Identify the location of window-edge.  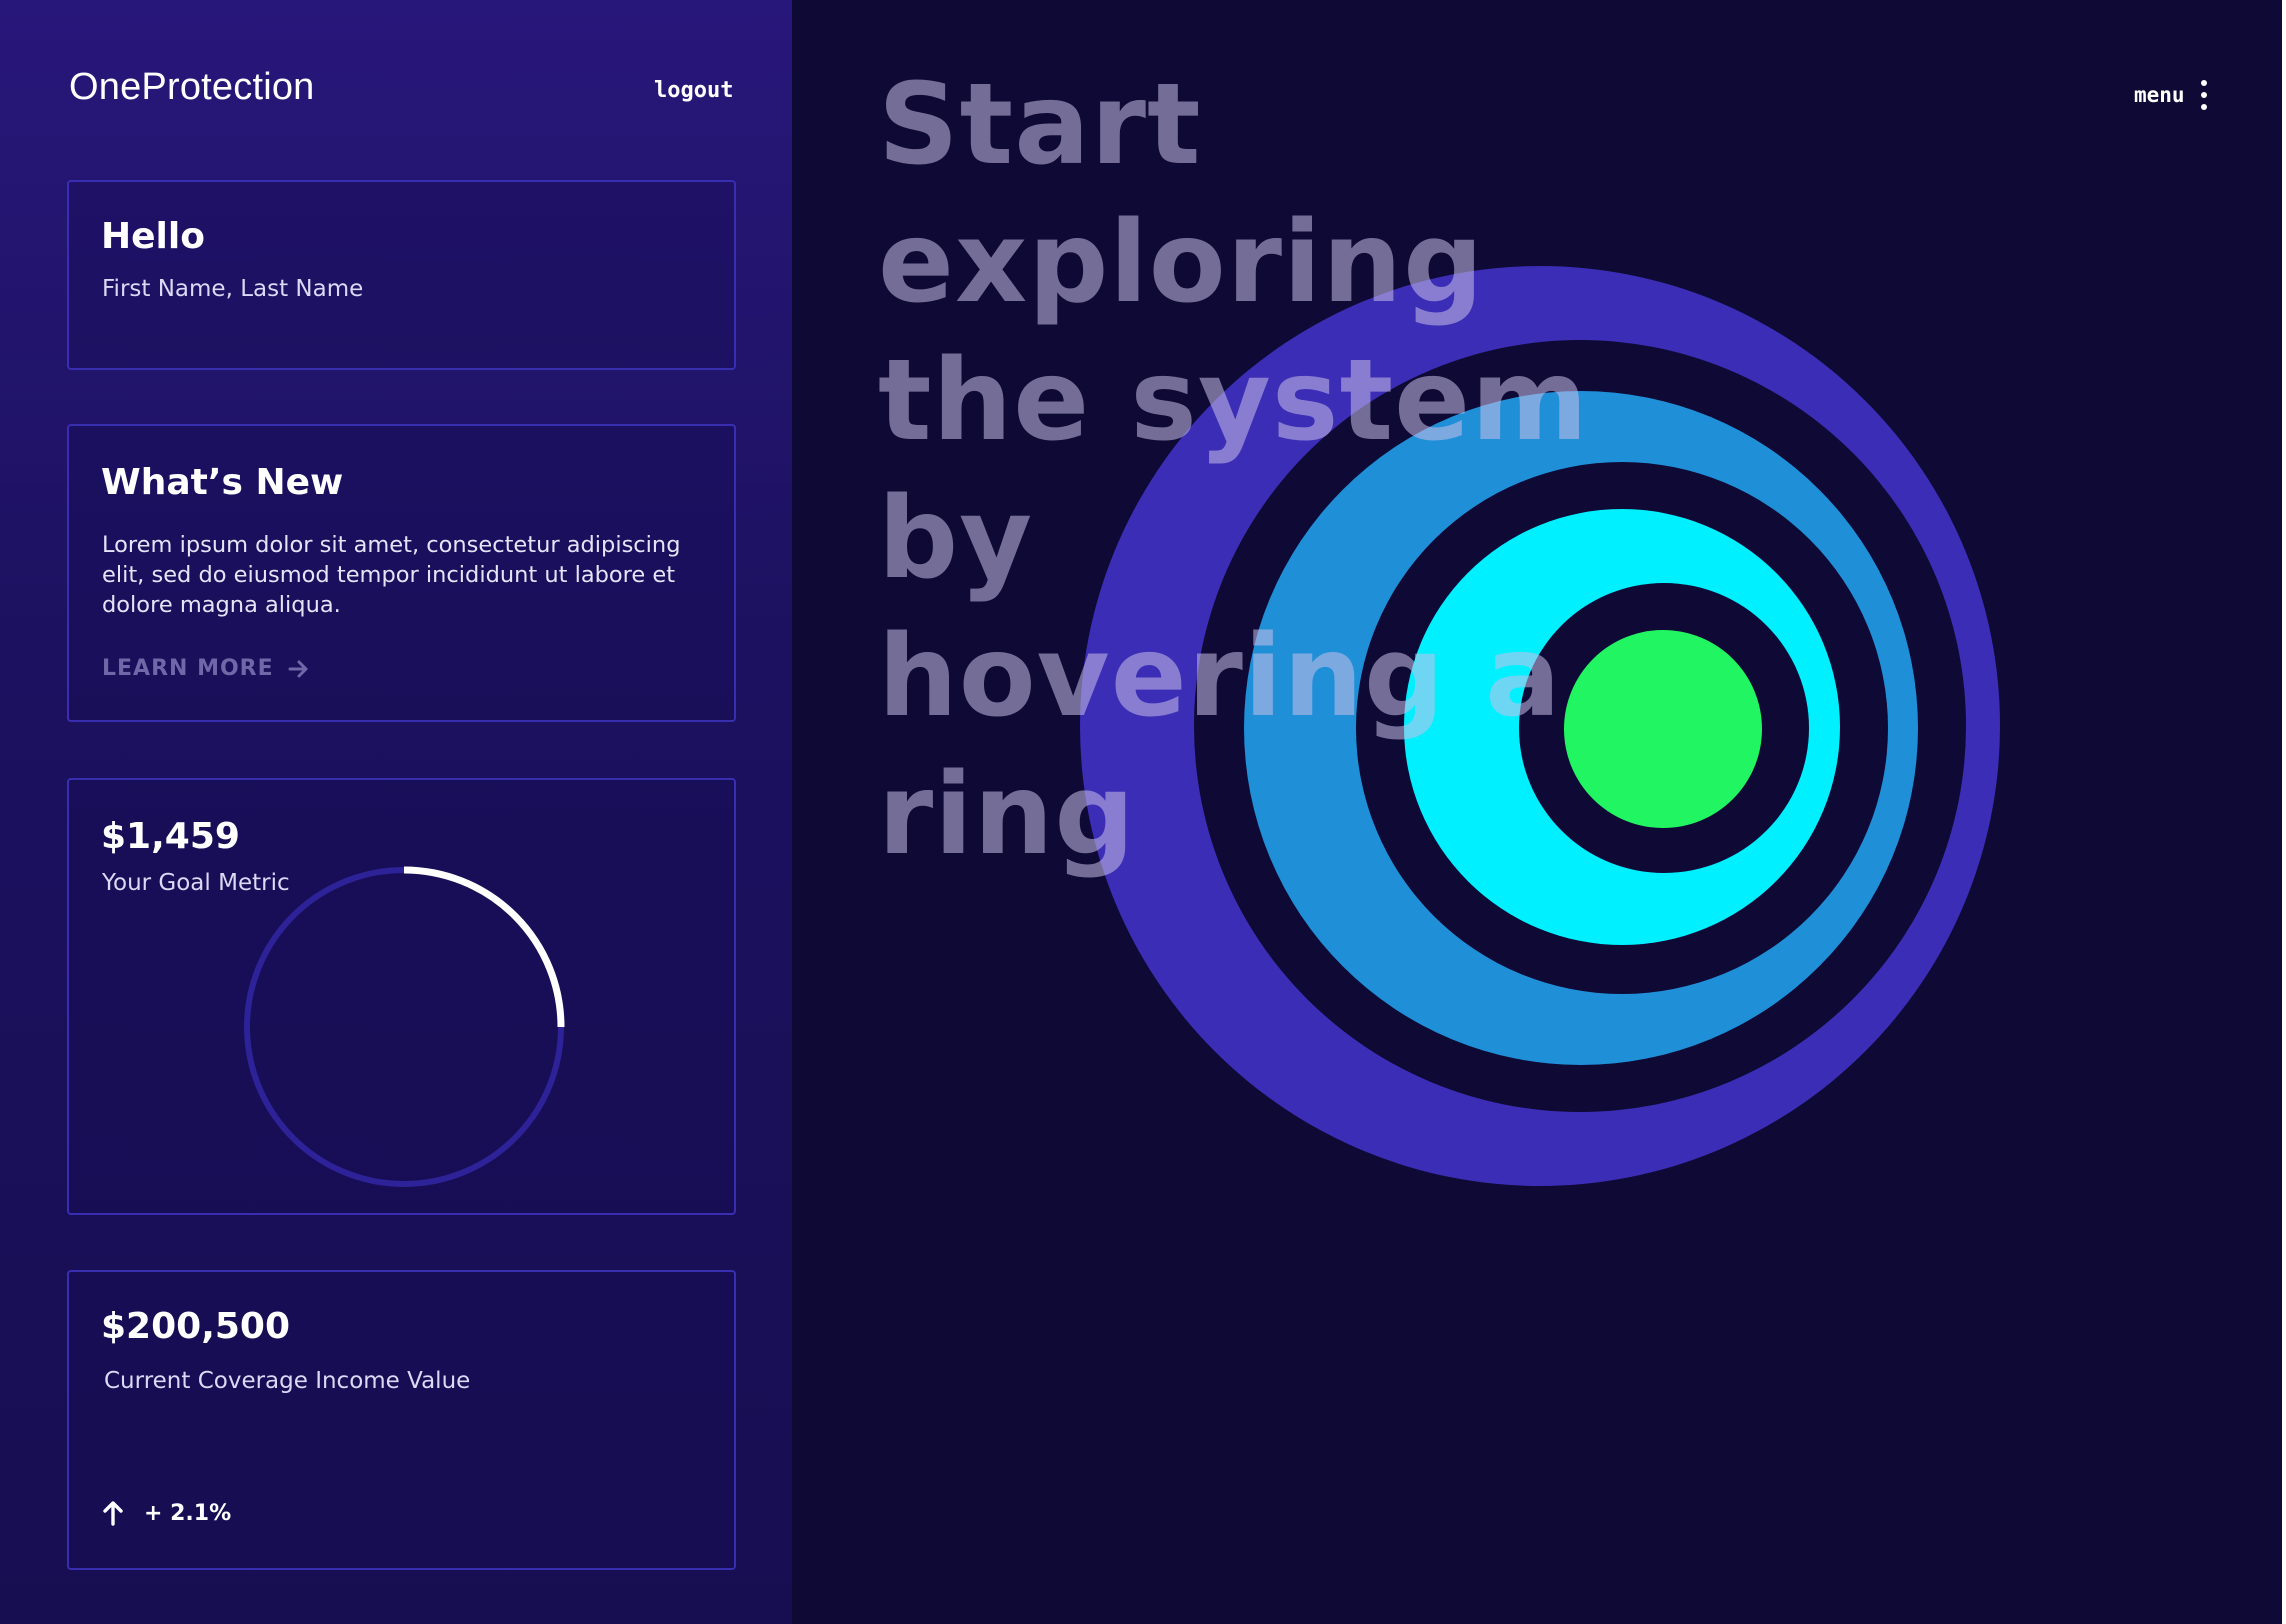
(2284, 812).